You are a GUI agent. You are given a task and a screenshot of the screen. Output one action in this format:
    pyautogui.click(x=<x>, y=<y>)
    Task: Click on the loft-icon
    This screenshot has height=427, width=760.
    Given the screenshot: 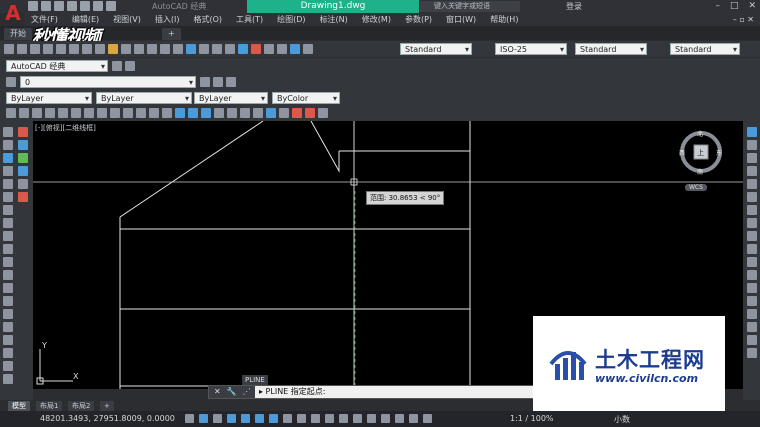 What is the action you would take?
    pyautogui.click(x=167, y=113)
    